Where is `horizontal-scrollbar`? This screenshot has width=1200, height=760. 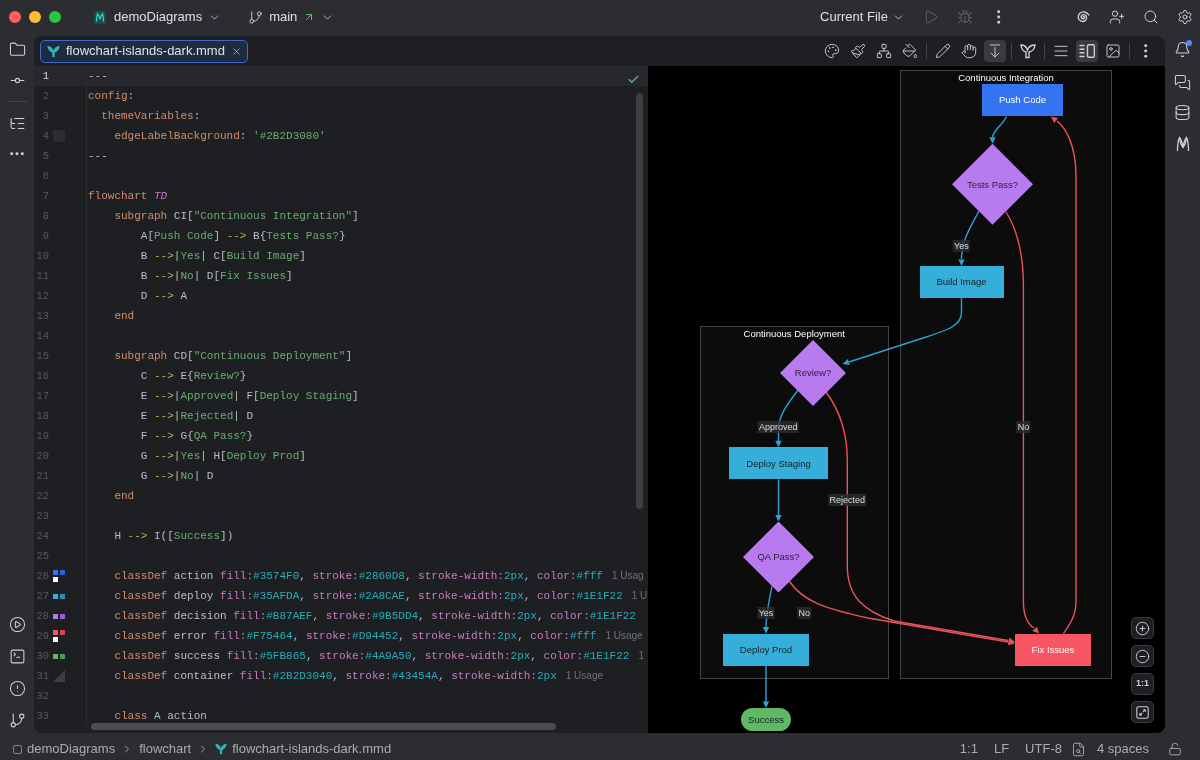 horizontal-scrollbar is located at coordinates (323, 726).